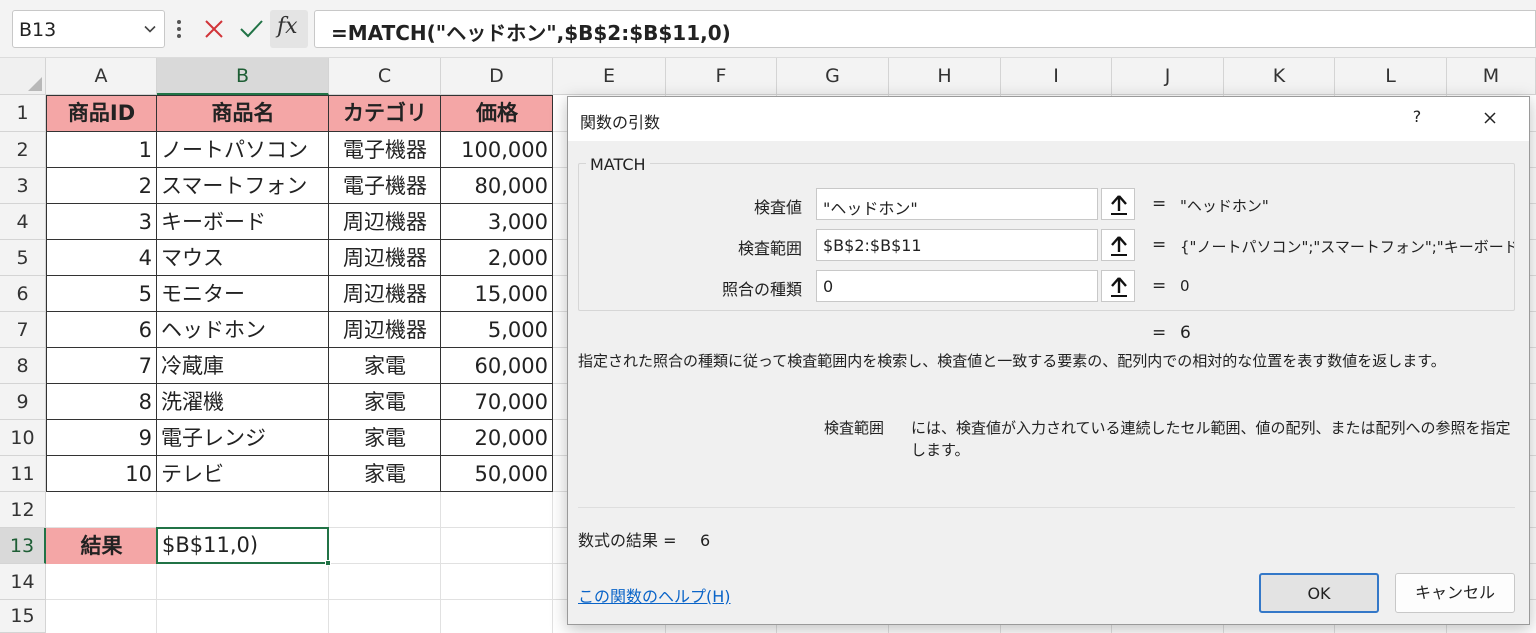 Image resolution: width=1536 pixels, height=633 pixels. What do you see at coordinates (243, 186) in the screenshot?
I see `table-cell: スマートフォン` at bounding box center [243, 186].